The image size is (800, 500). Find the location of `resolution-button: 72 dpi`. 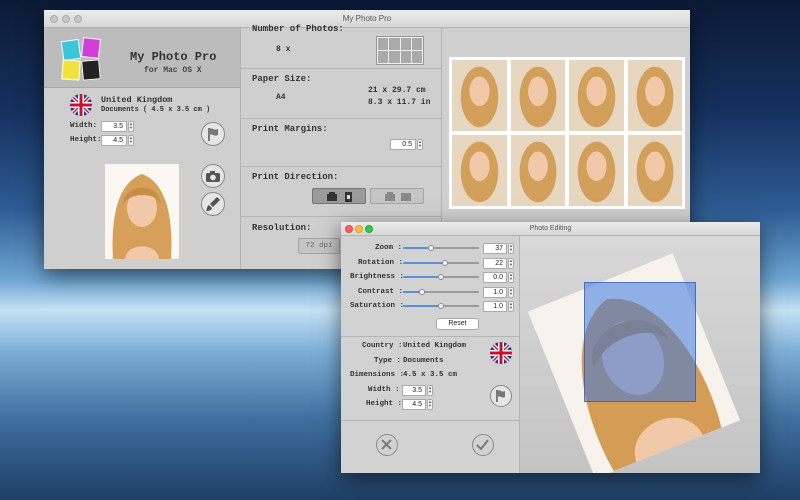

resolution-button: 72 dpi is located at coordinates (319, 246).